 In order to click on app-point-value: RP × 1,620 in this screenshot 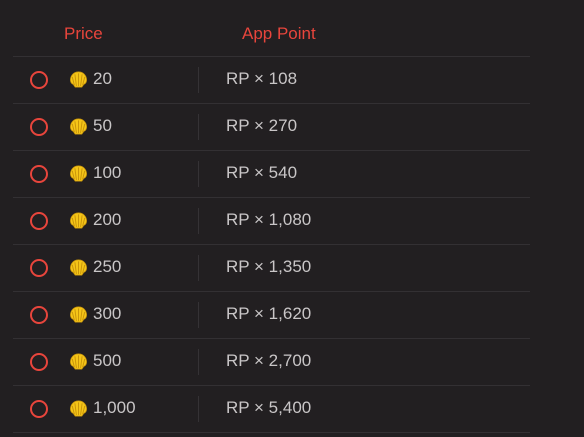, I will do `click(269, 313)`.